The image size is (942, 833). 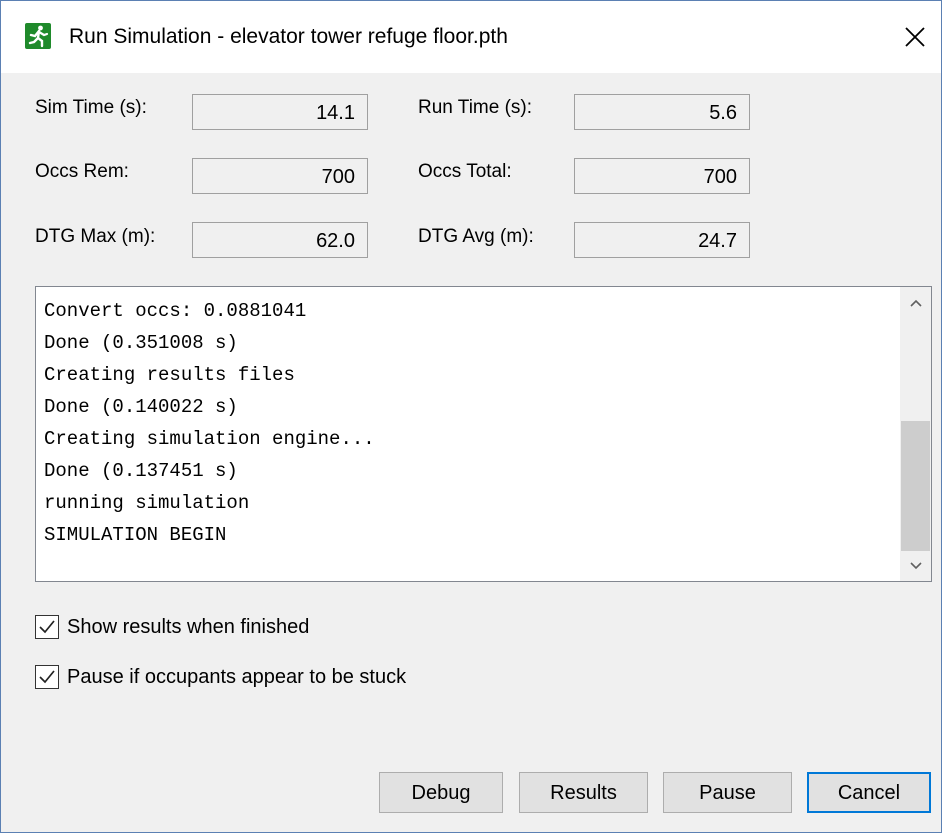 What do you see at coordinates (475, 107) in the screenshot?
I see `run-time-label: Run Time (s):` at bounding box center [475, 107].